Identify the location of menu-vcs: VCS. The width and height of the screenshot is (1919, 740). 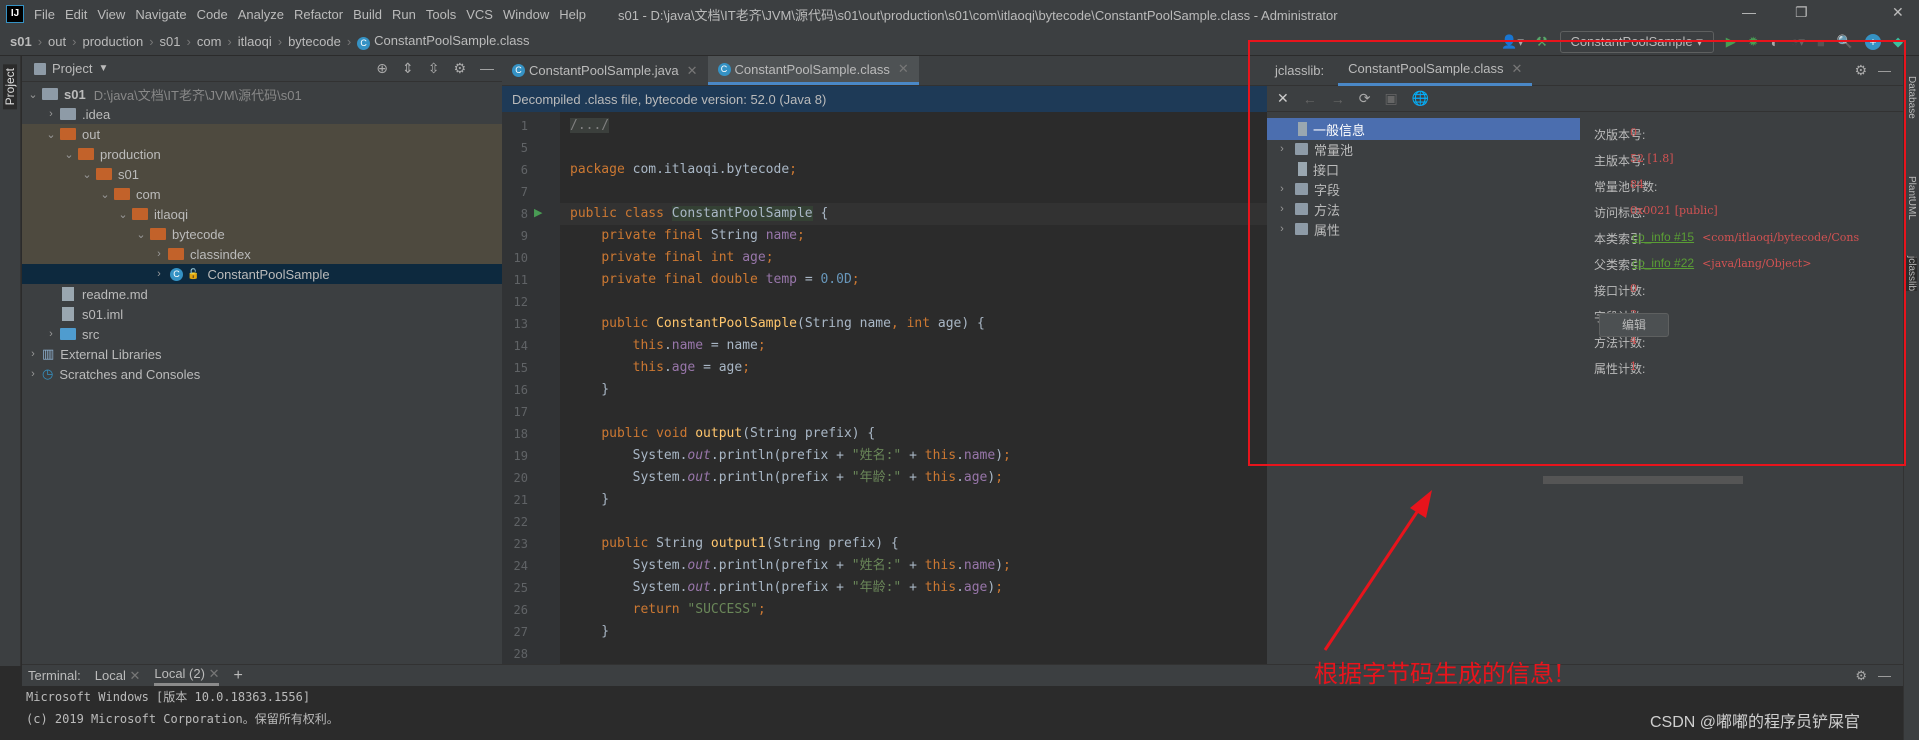
(479, 14).